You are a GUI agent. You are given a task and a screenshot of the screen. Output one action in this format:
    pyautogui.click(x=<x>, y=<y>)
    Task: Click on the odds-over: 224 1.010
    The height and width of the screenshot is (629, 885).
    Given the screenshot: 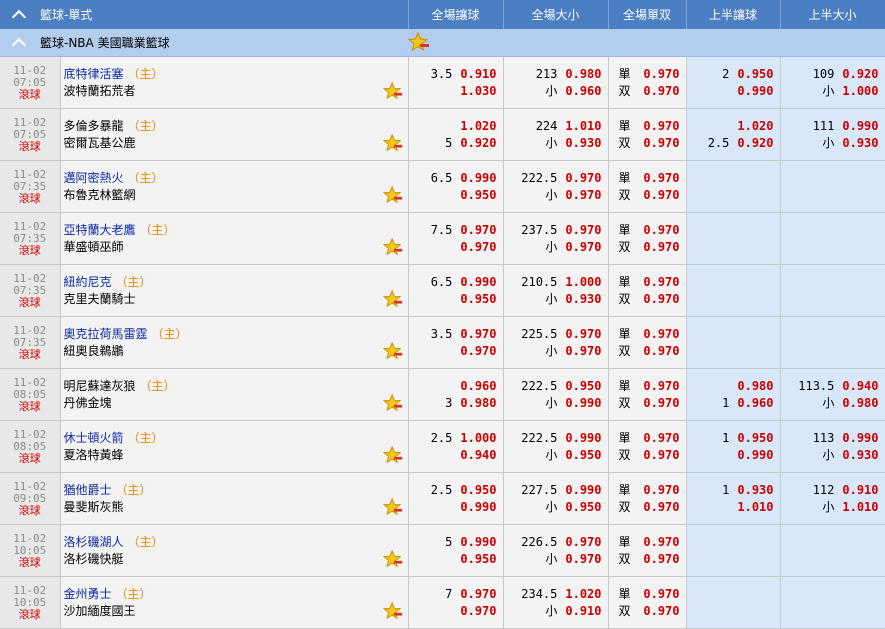 What is the action you would take?
    pyautogui.click(x=553, y=126)
    